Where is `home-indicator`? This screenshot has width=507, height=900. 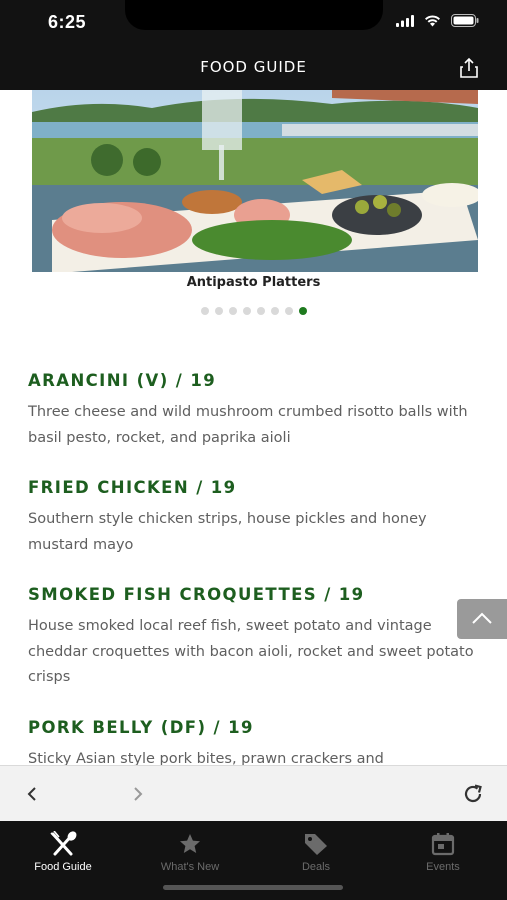 home-indicator is located at coordinates (253, 887).